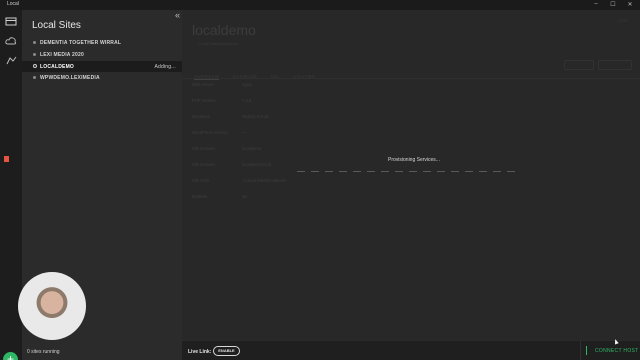 The width and height of the screenshot is (640, 360). Describe the element at coordinates (617, 351) in the screenshot. I see `connect-host-button: CONNECT HOST` at that location.